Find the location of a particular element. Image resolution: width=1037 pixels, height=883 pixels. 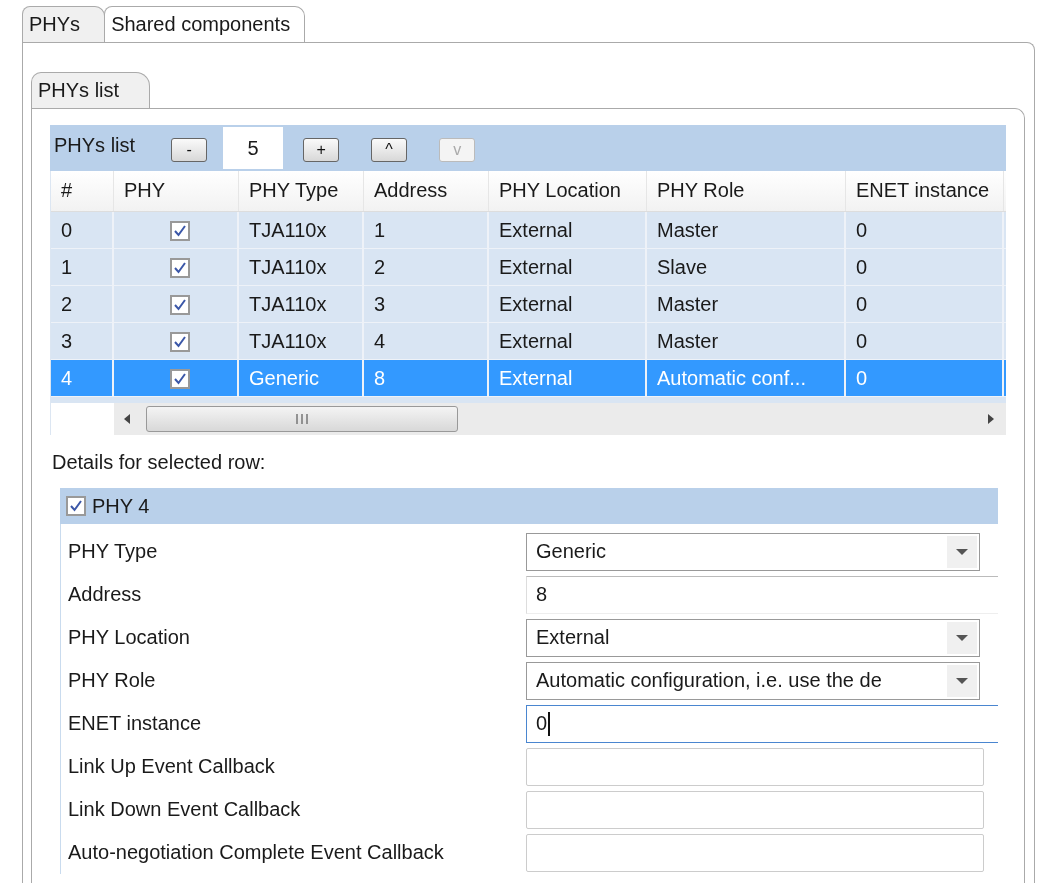

field-label: PHY Role is located at coordinates (112, 680).